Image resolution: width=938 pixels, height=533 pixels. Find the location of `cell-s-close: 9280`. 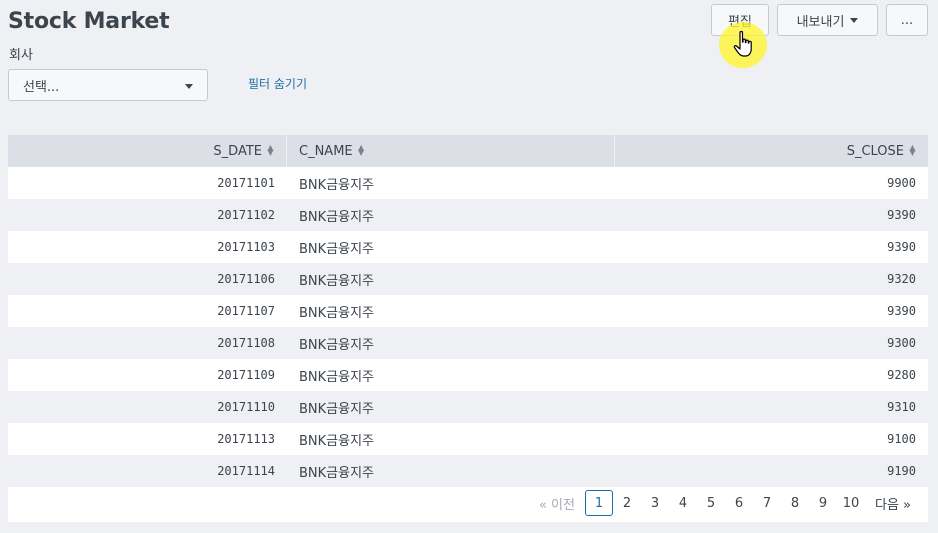

cell-s-close: 9280 is located at coordinates (901, 375).